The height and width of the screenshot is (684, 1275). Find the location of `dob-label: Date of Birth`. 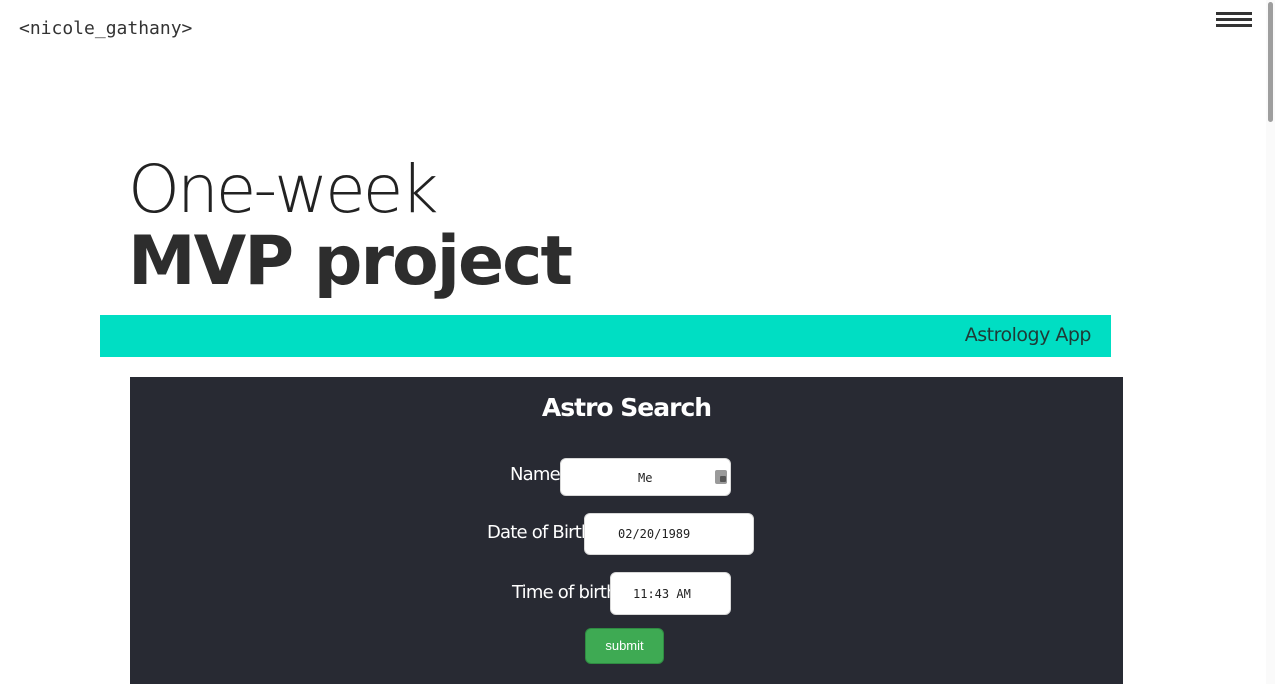

dob-label: Date of Birth is located at coordinates (539, 532).